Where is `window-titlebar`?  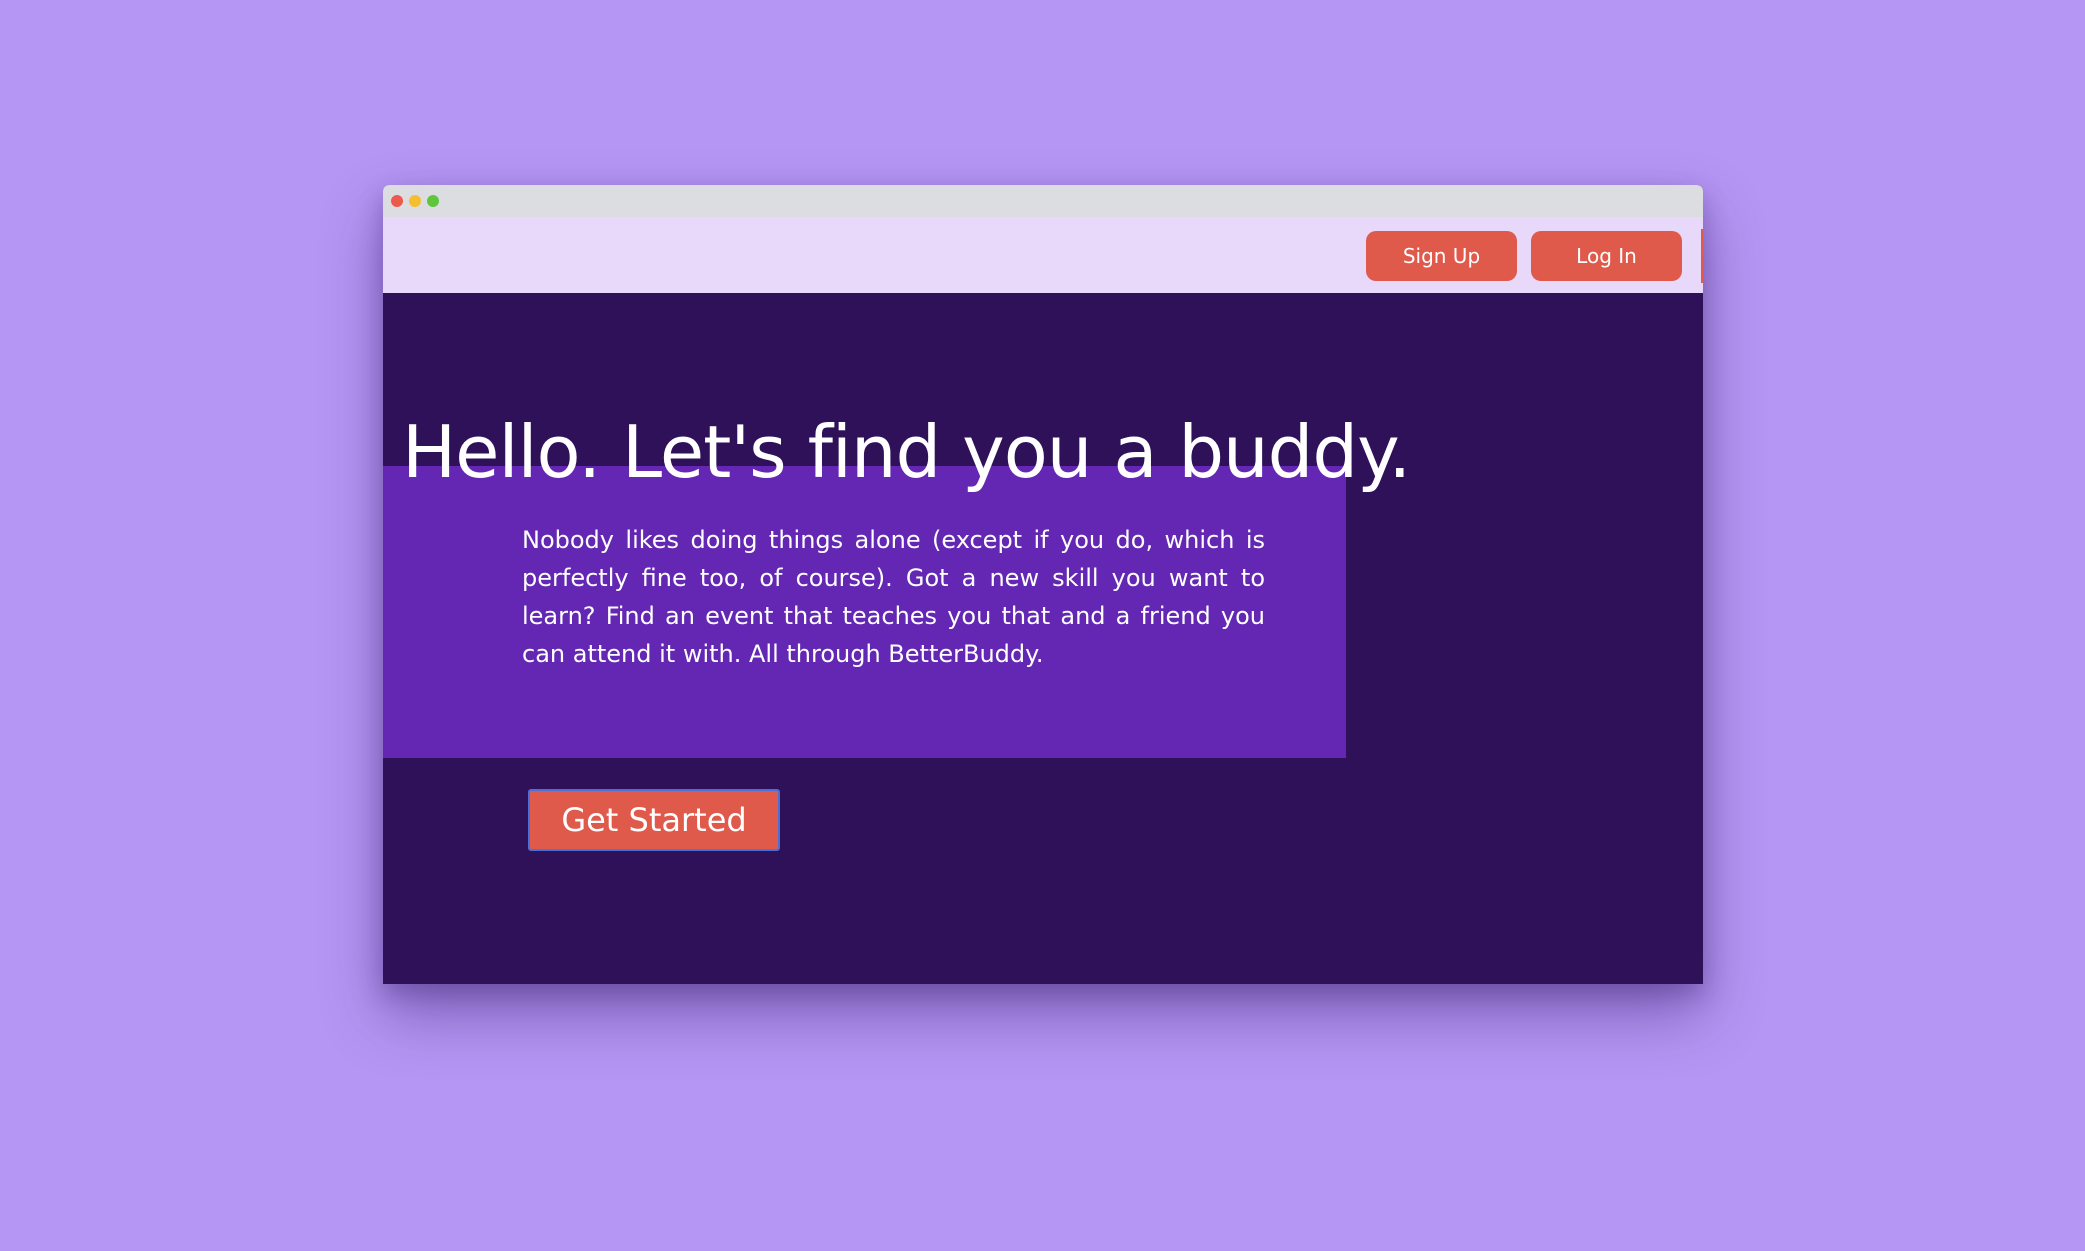 window-titlebar is located at coordinates (1043, 201).